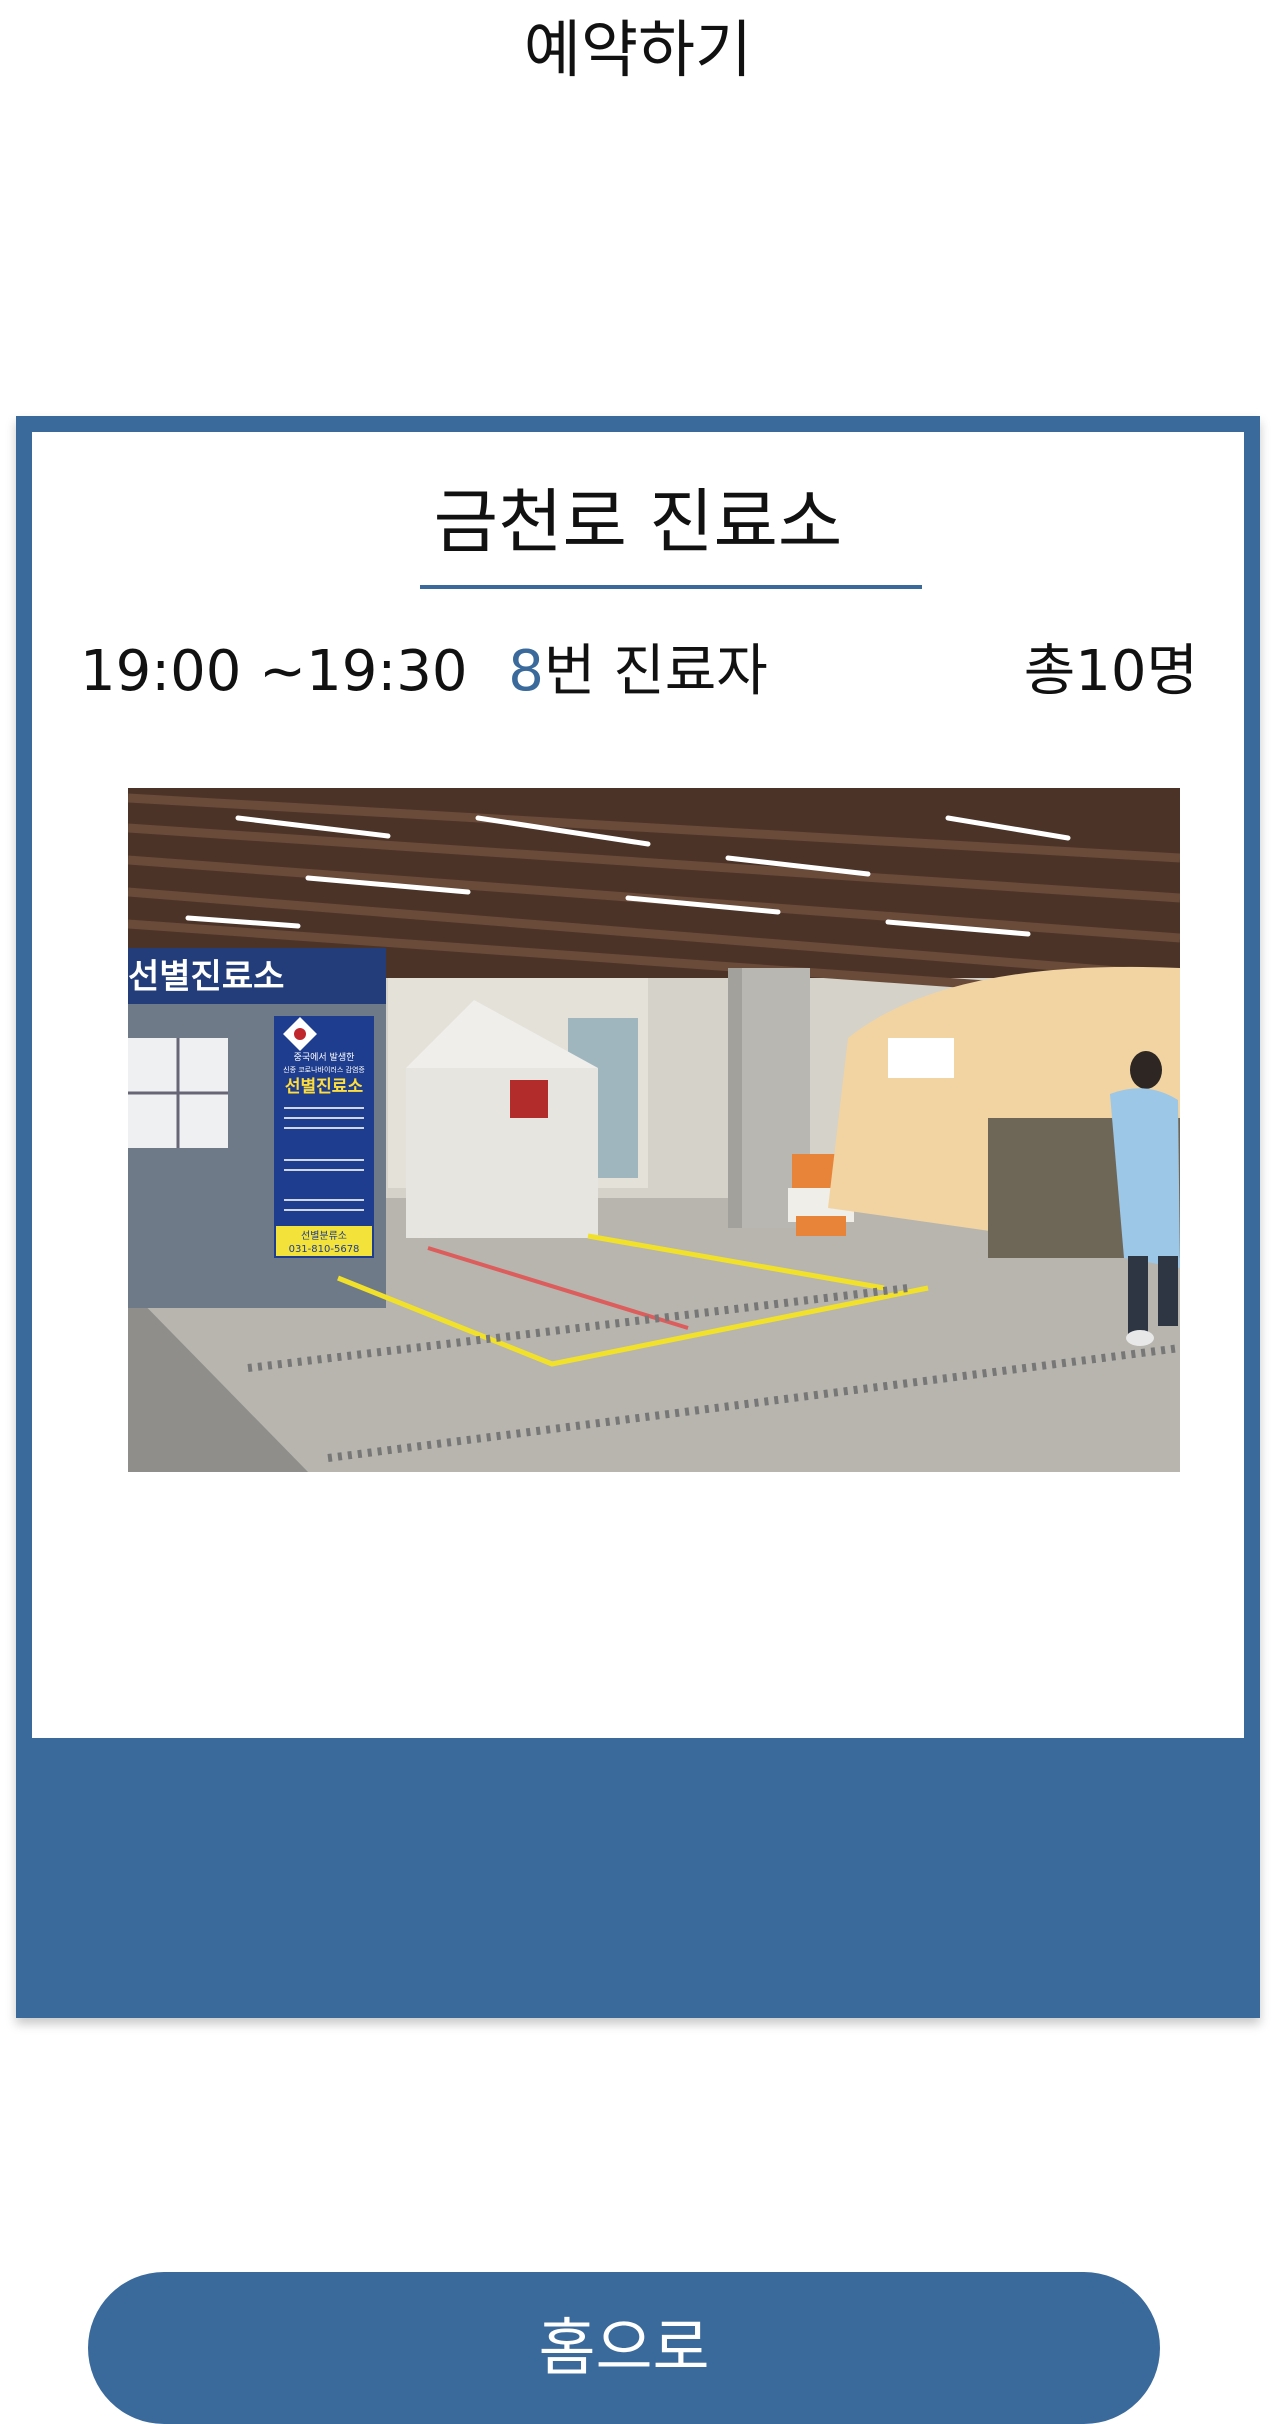 The image size is (1276, 2424). I want to click on total-count: 총10명, so click(1110, 671).